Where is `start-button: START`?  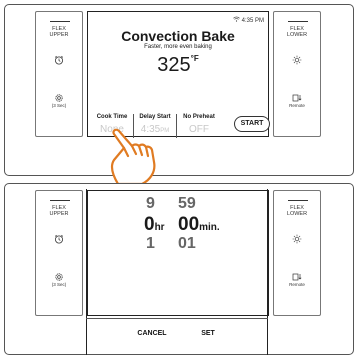
start-button: START is located at coordinates (252, 124).